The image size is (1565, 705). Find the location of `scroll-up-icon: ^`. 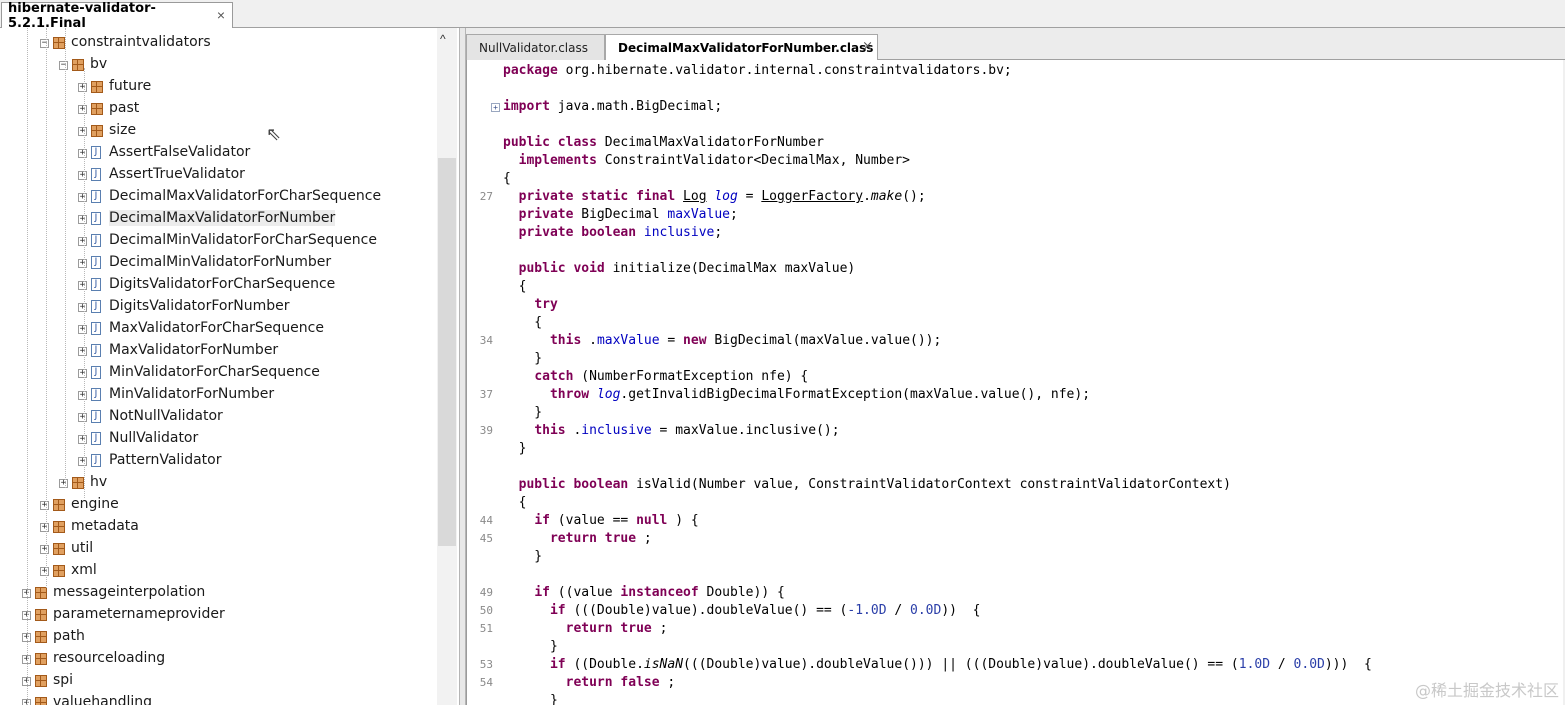

scroll-up-icon: ^ is located at coordinates (443, 39).